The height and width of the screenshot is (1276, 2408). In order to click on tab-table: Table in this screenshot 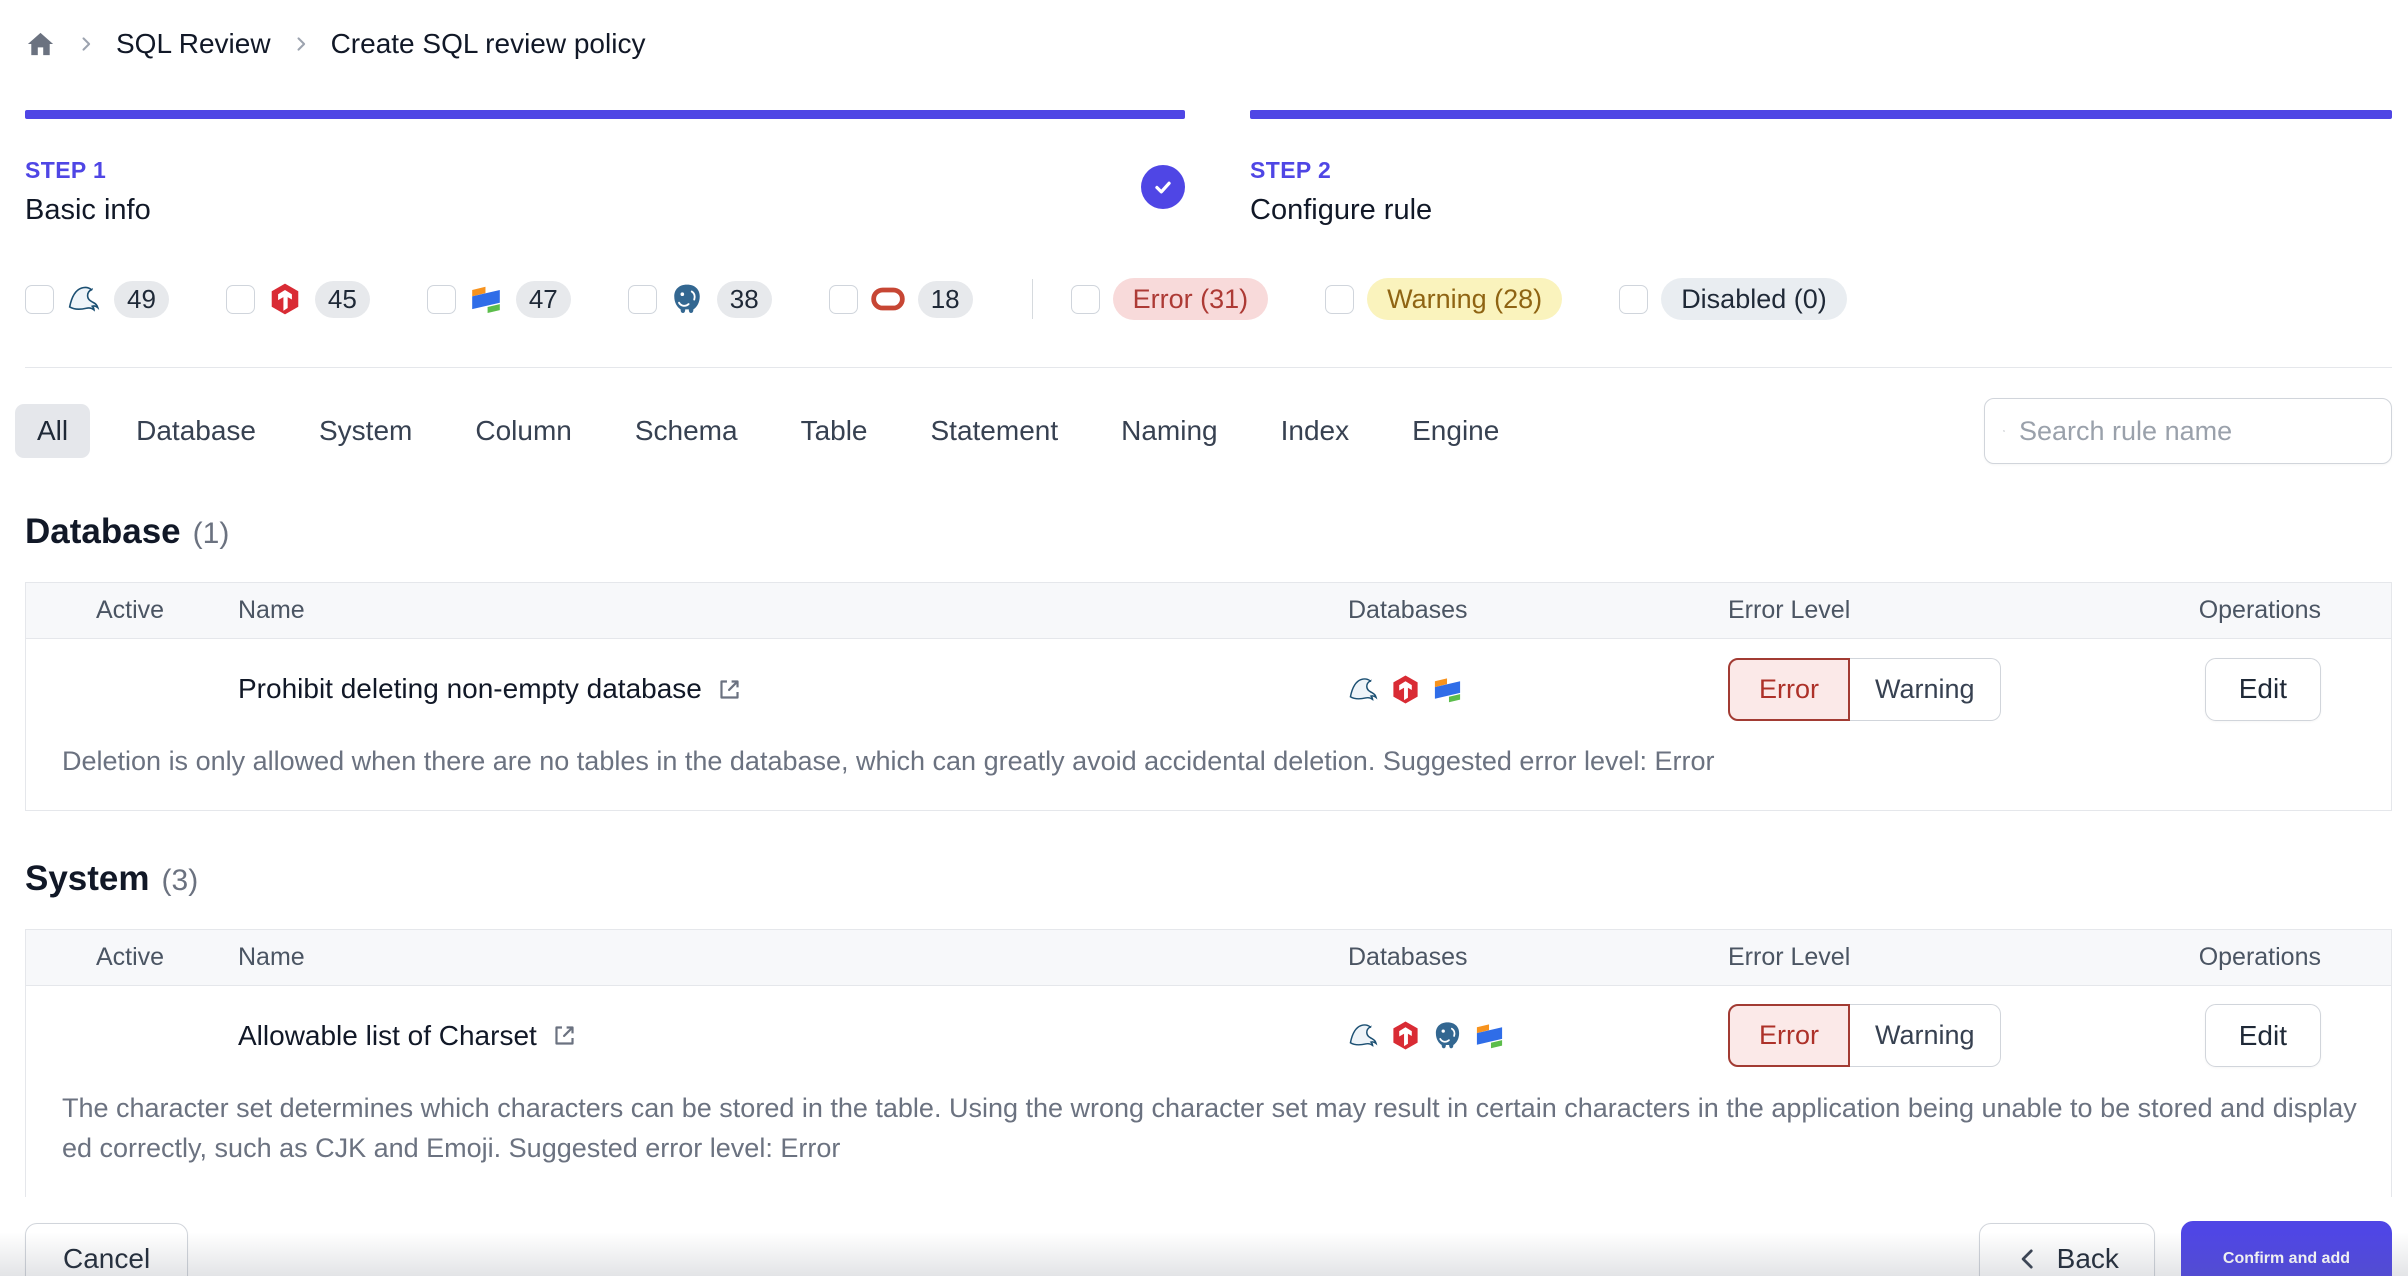, I will do `click(834, 431)`.